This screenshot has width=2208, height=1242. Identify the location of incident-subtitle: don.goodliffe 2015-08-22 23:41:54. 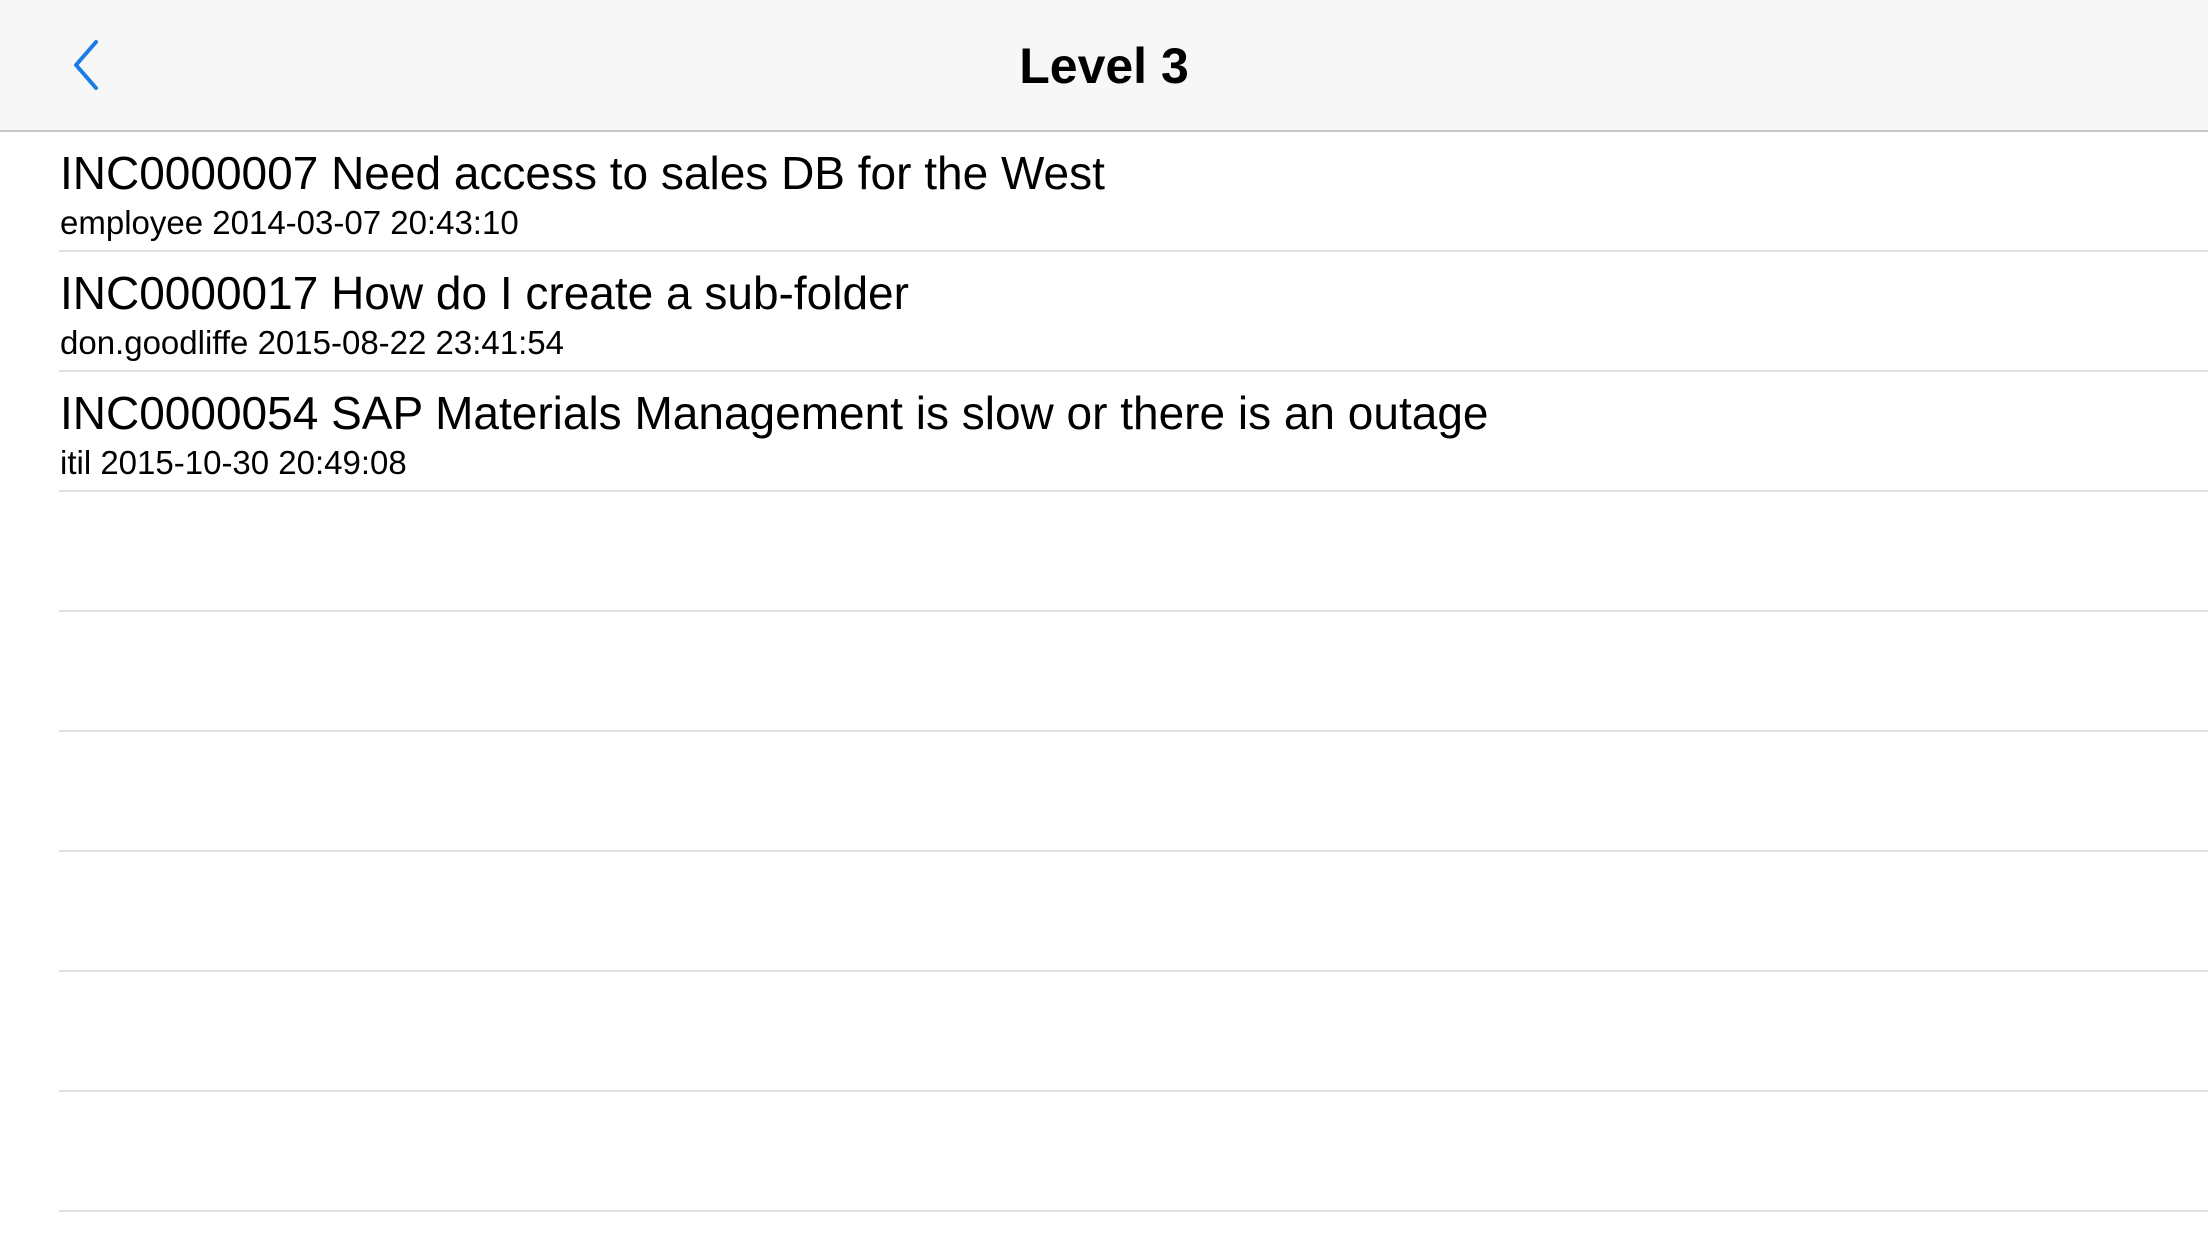
(312, 342).